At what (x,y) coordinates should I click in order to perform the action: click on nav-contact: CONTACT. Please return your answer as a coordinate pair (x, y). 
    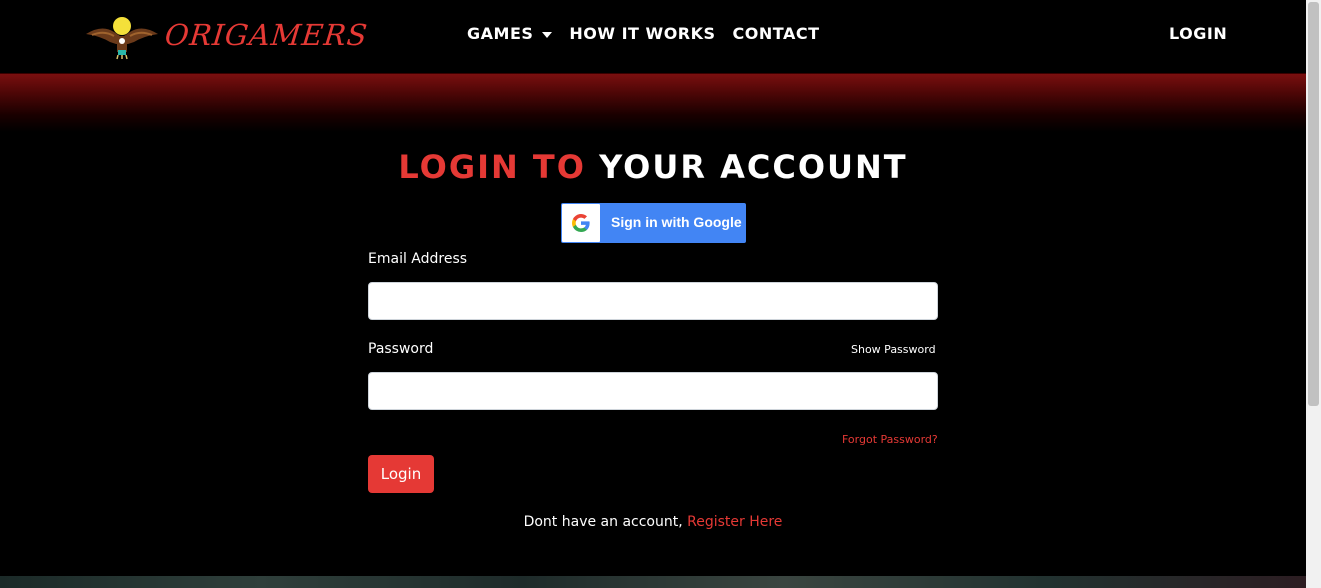
    Looking at the image, I should click on (776, 33).